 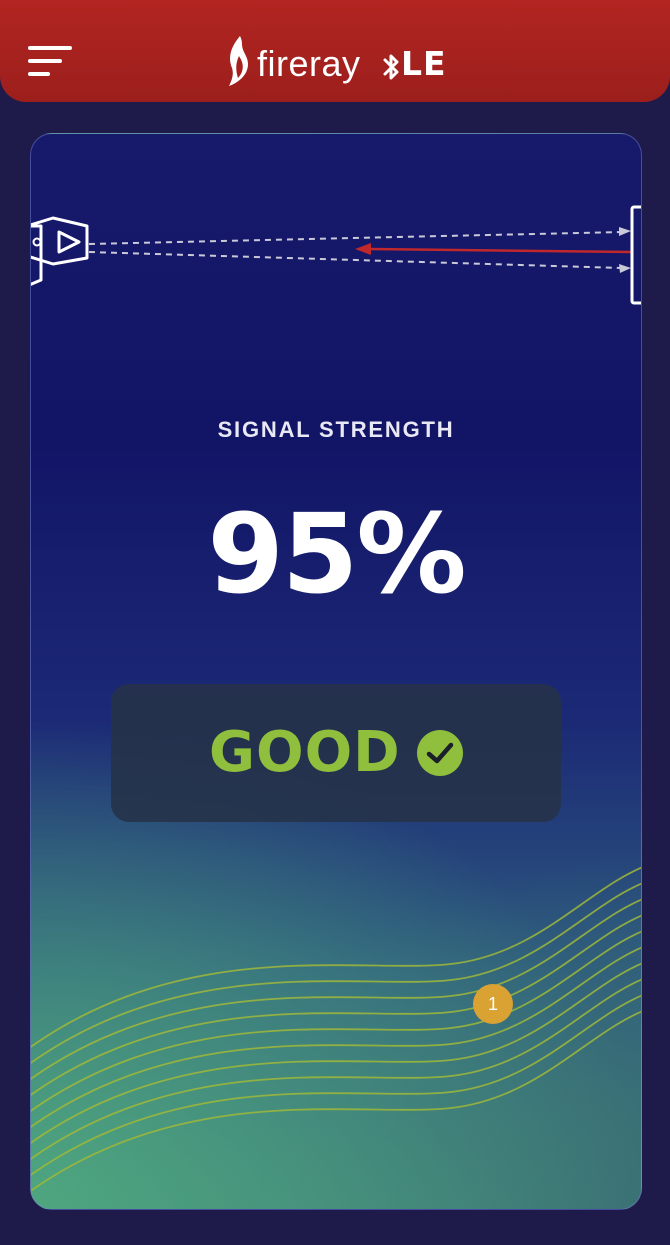 I want to click on beam-detector-icon, so click(x=60, y=251).